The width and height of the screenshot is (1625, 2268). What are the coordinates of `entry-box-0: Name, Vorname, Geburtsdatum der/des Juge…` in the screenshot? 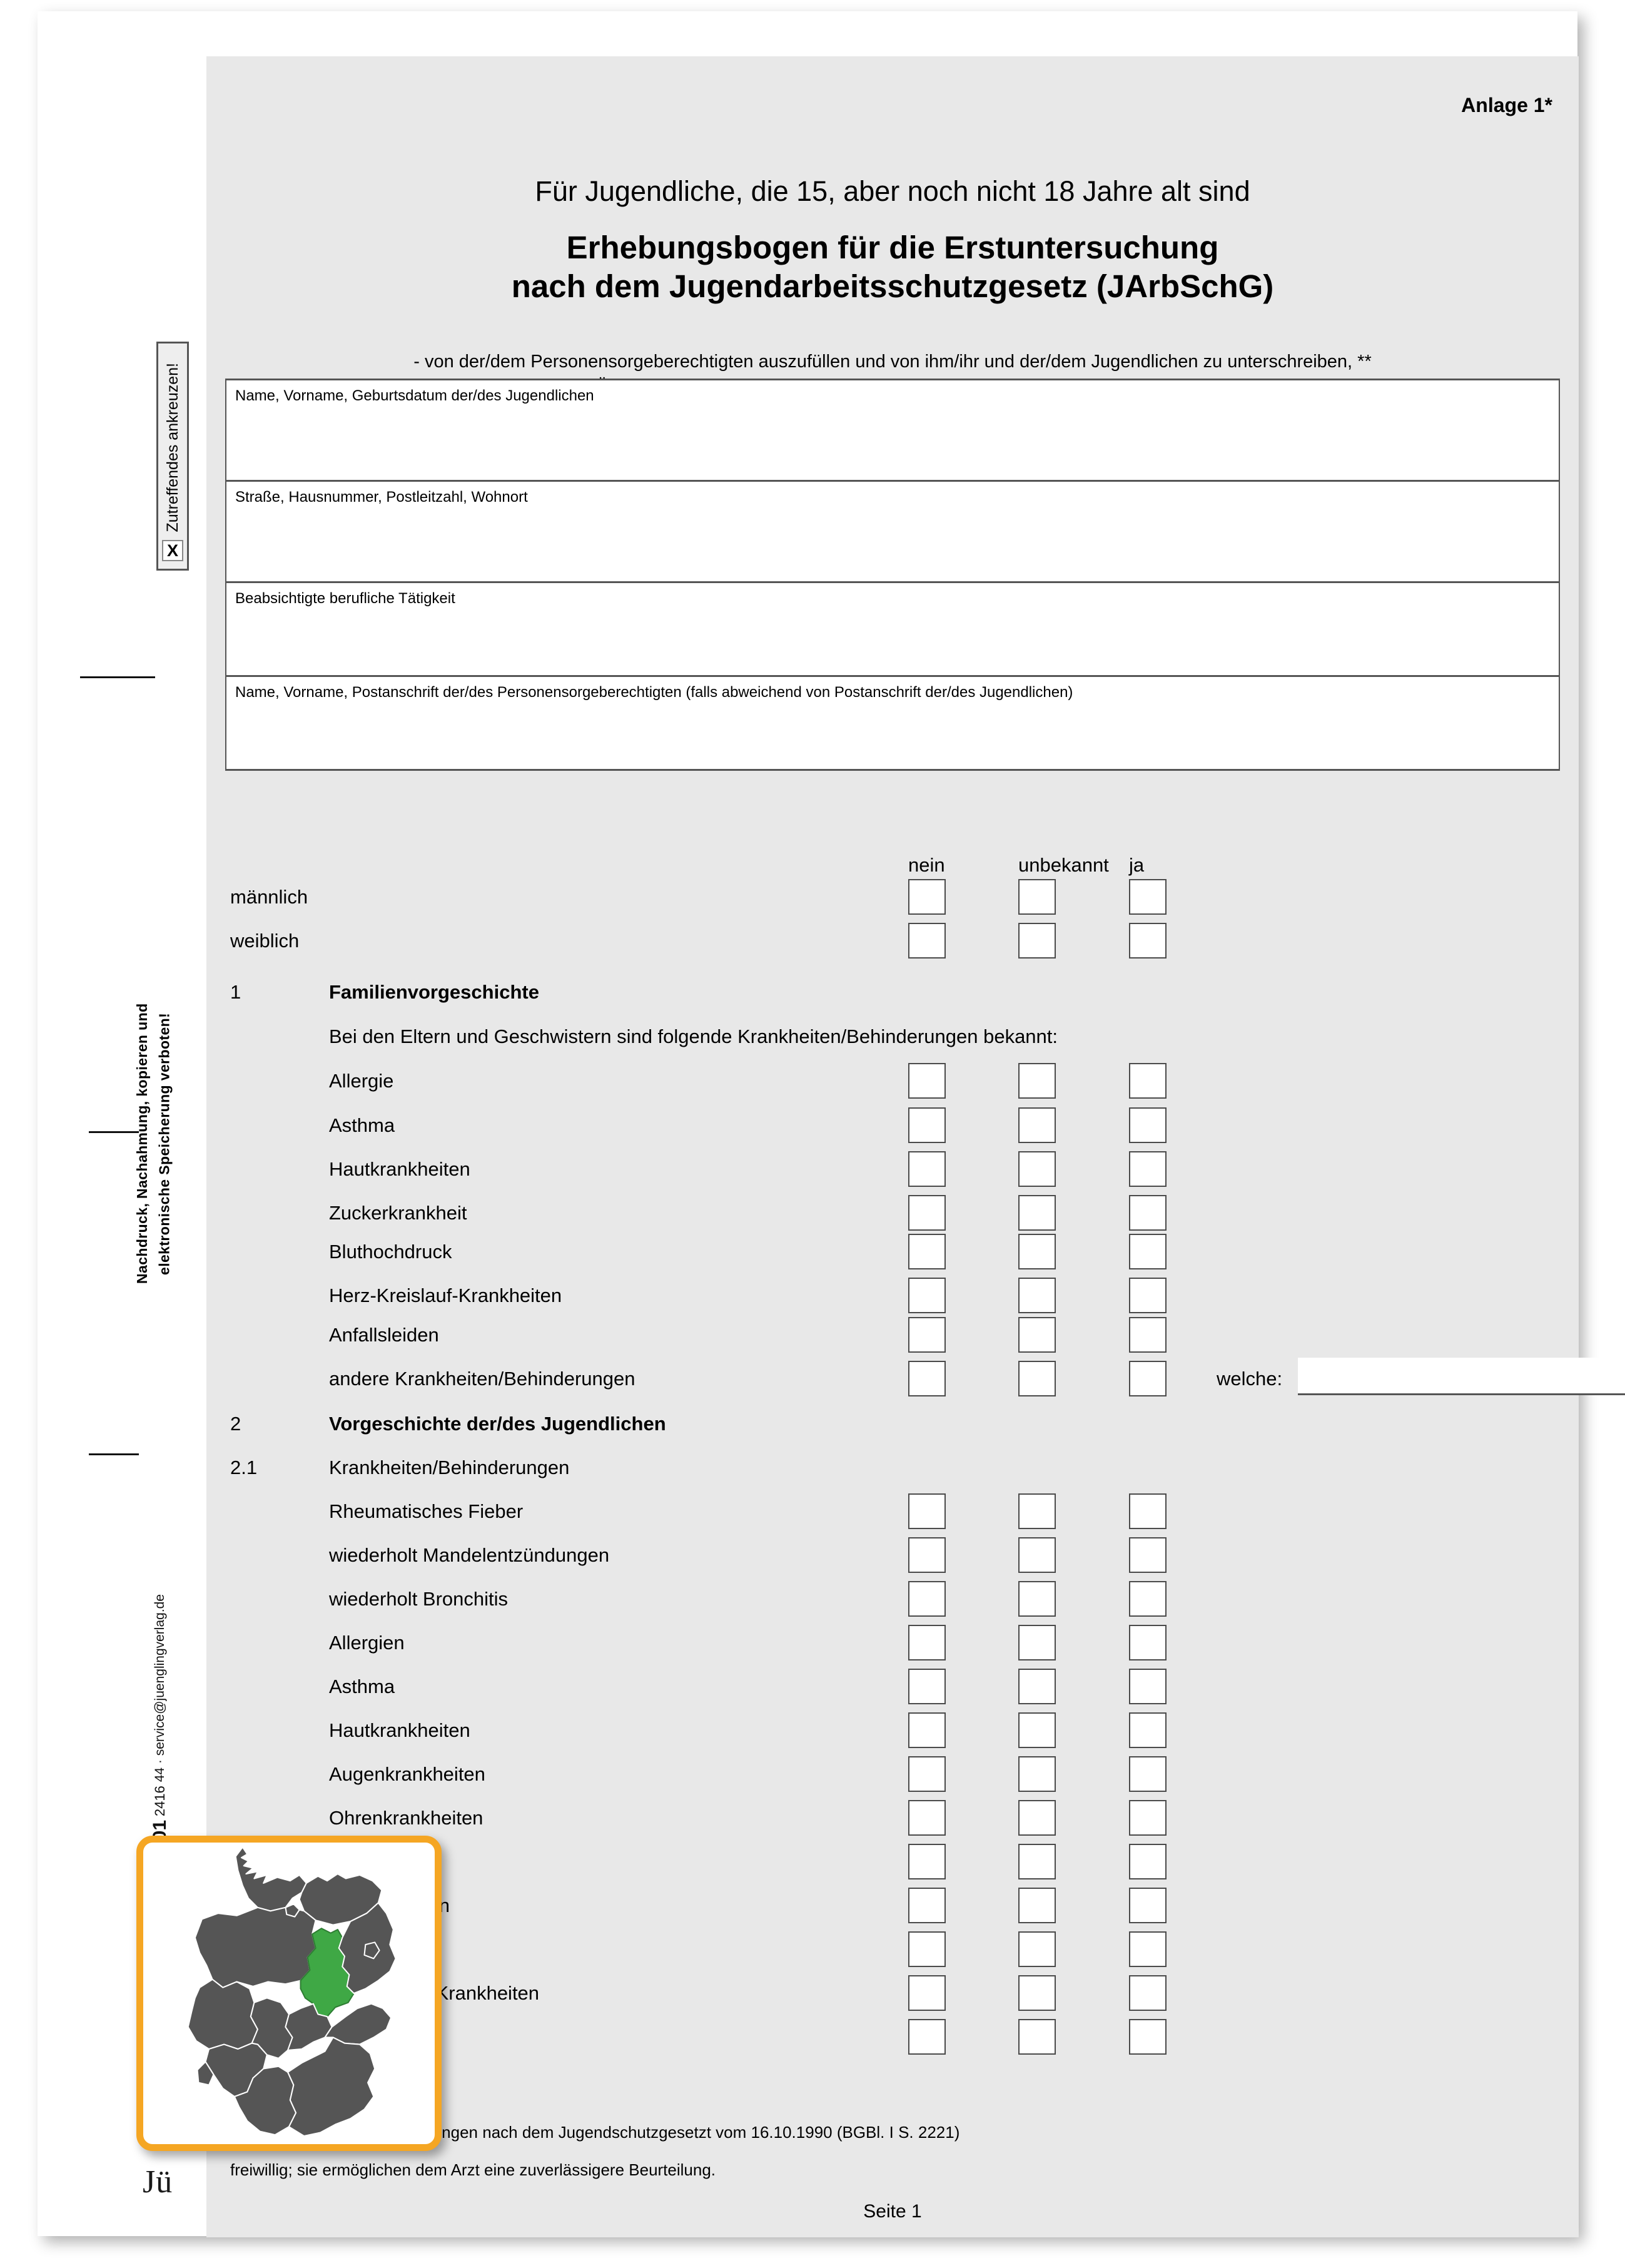 It's located at (892, 431).